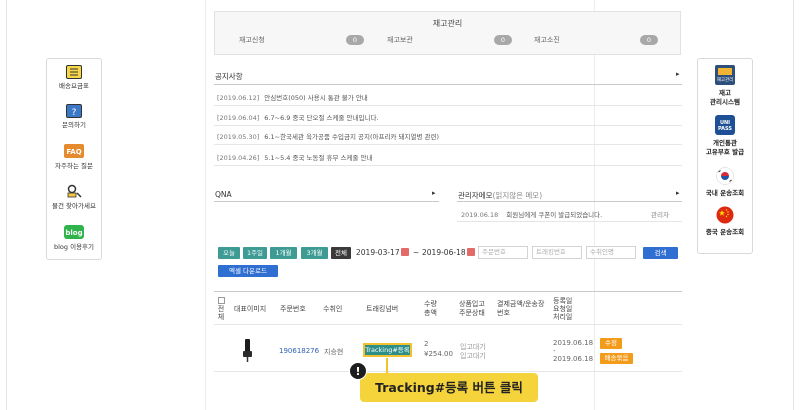  Describe the element at coordinates (611, 252) in the screenshot. I see `recipient-input: 수취인명` at that location.